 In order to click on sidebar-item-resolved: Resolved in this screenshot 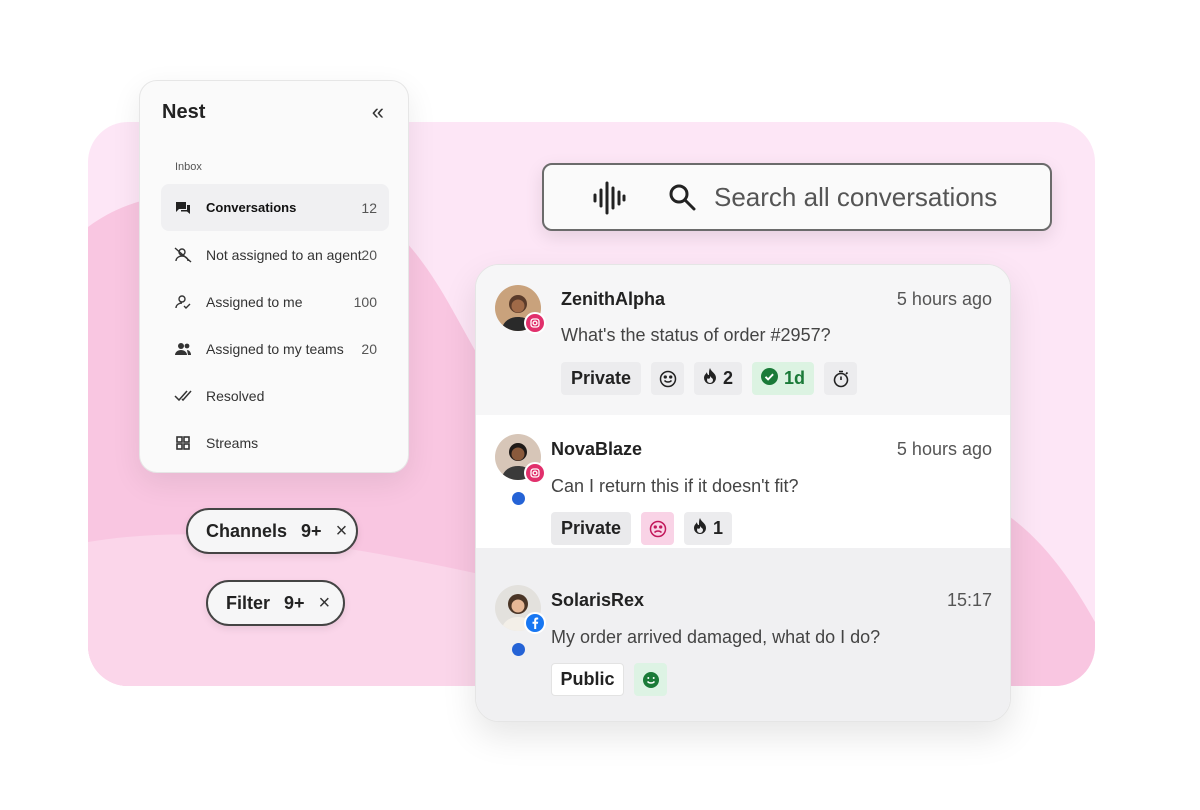, I will do `click(275, 395)`.